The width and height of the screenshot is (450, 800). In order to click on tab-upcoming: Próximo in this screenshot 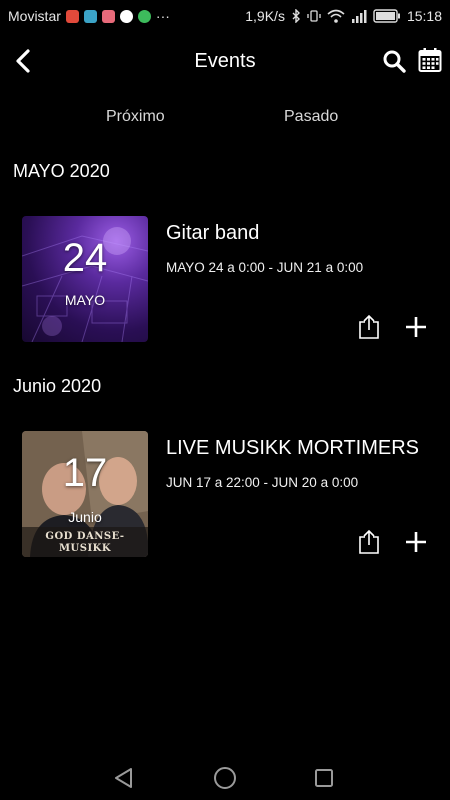, I will do `click(135, 117)`.